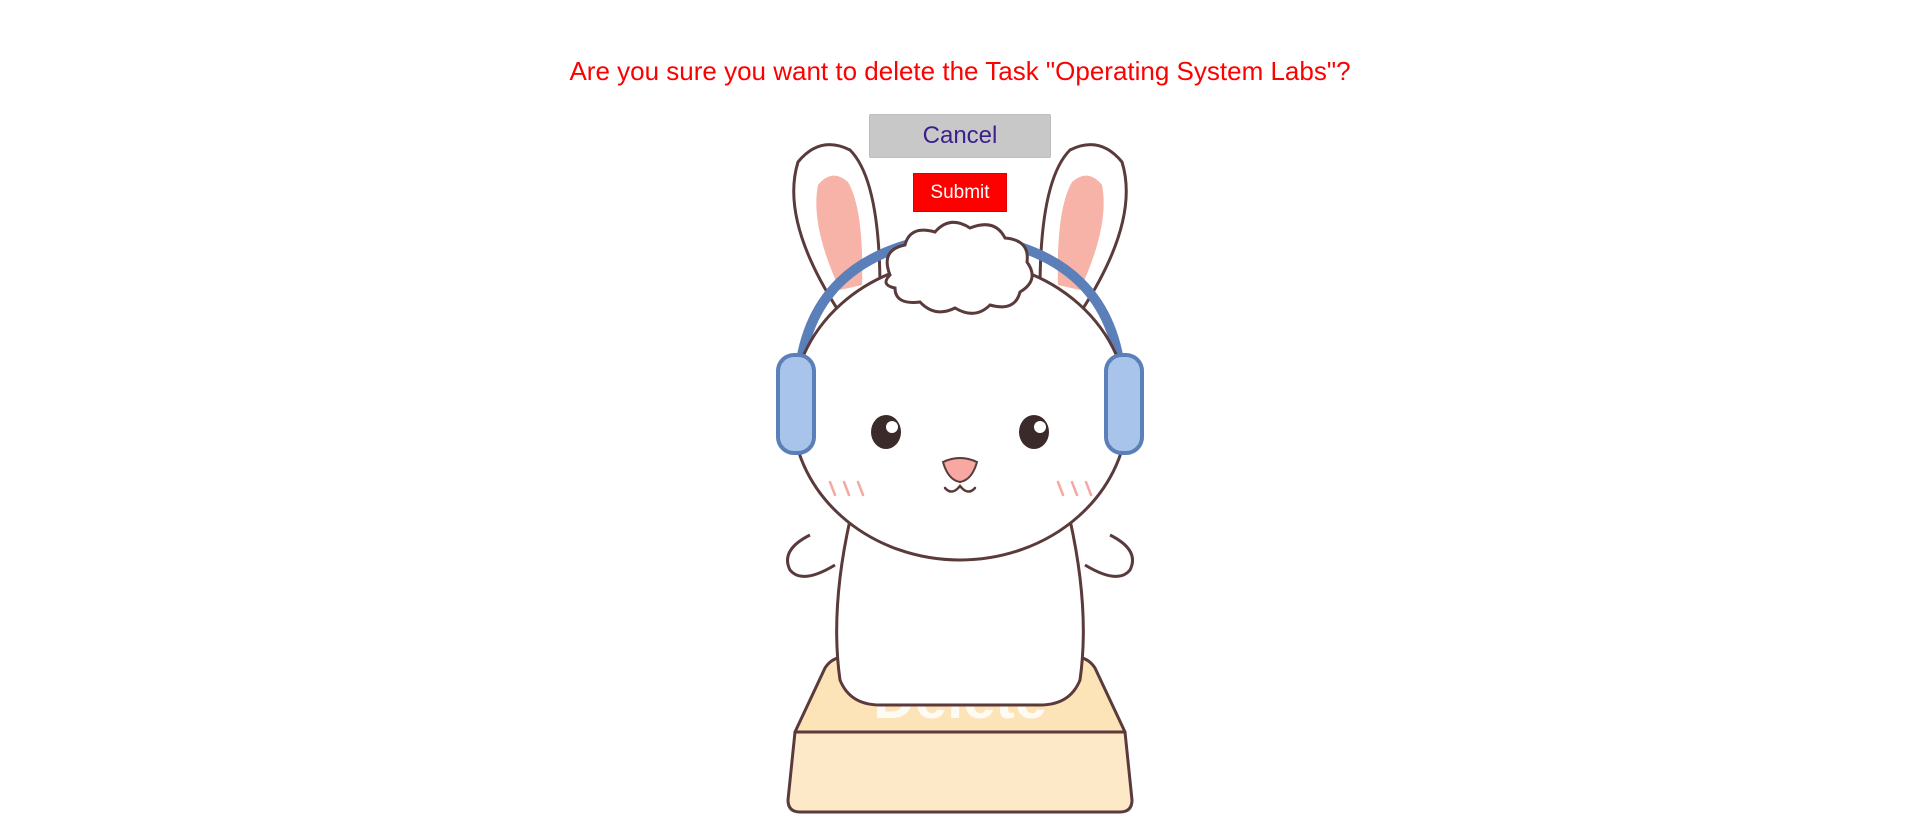 The width and height of the screenshot is (1920, 826). What do you see at coordinates (960, 192) in the screenshot?
I see `submit-button: Submit` at bounding box center [960, 192].